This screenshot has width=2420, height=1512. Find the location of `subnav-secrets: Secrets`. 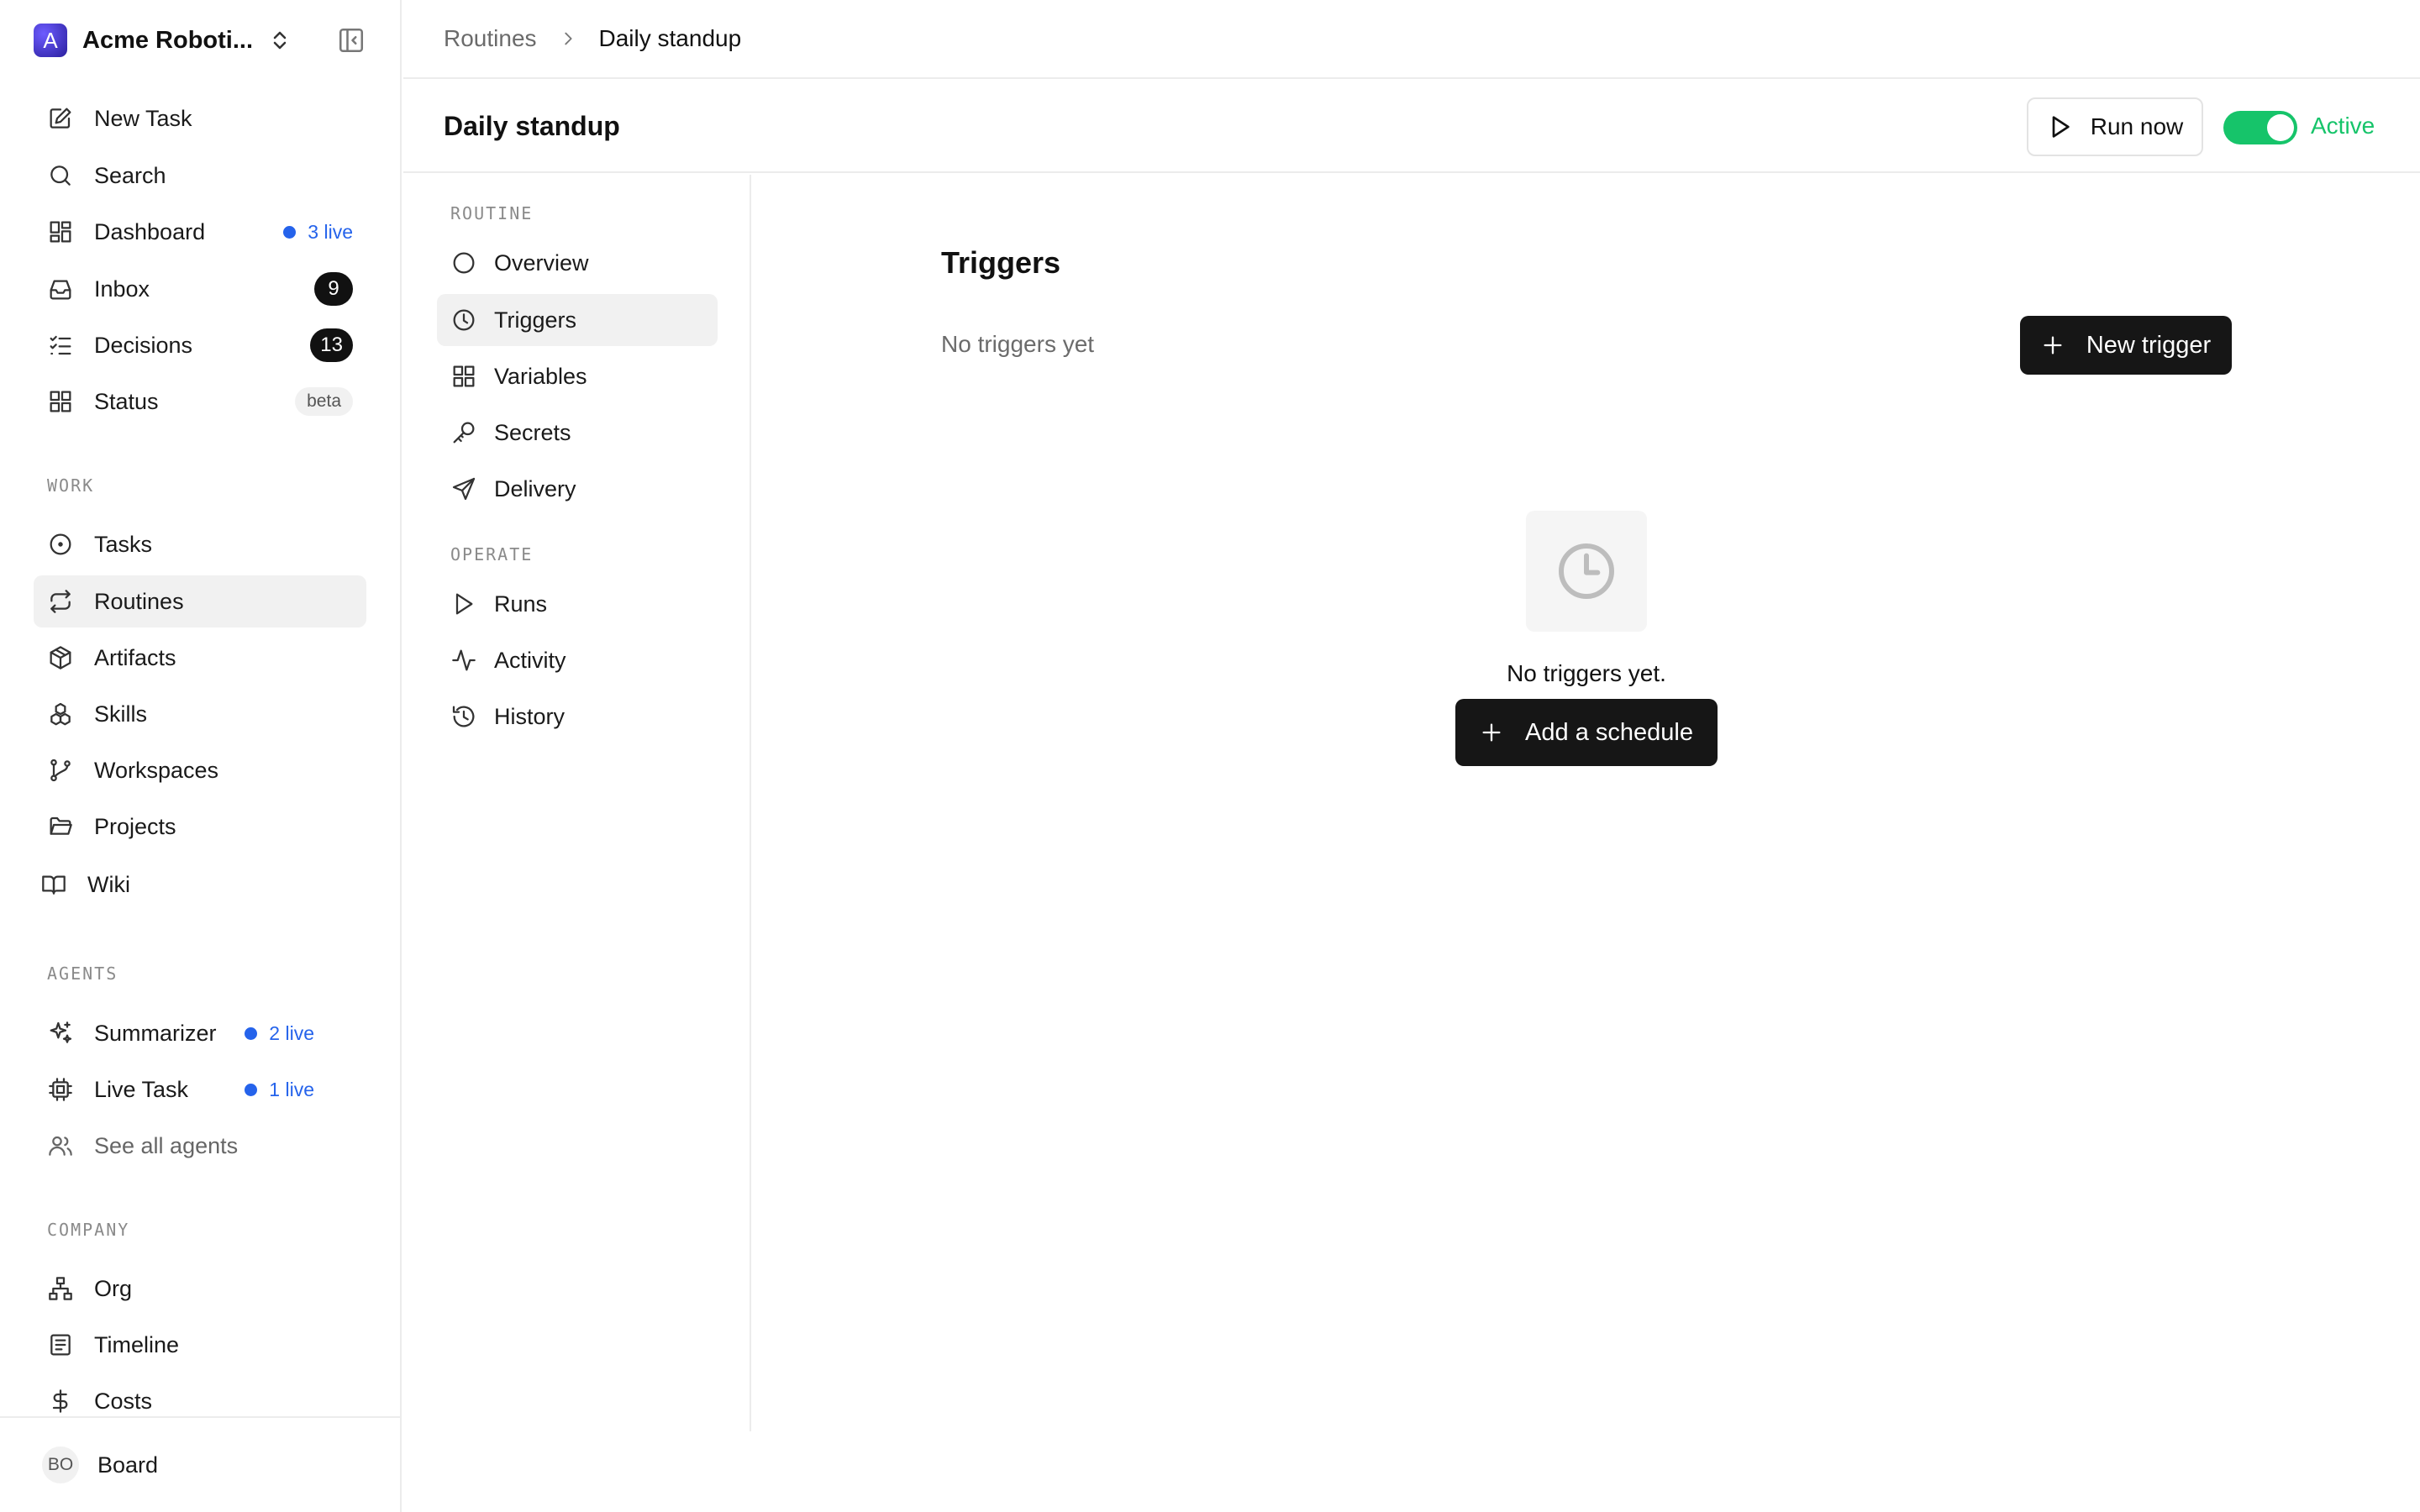

subnav-secrets: Secrets is located at coordinates (577, 433).